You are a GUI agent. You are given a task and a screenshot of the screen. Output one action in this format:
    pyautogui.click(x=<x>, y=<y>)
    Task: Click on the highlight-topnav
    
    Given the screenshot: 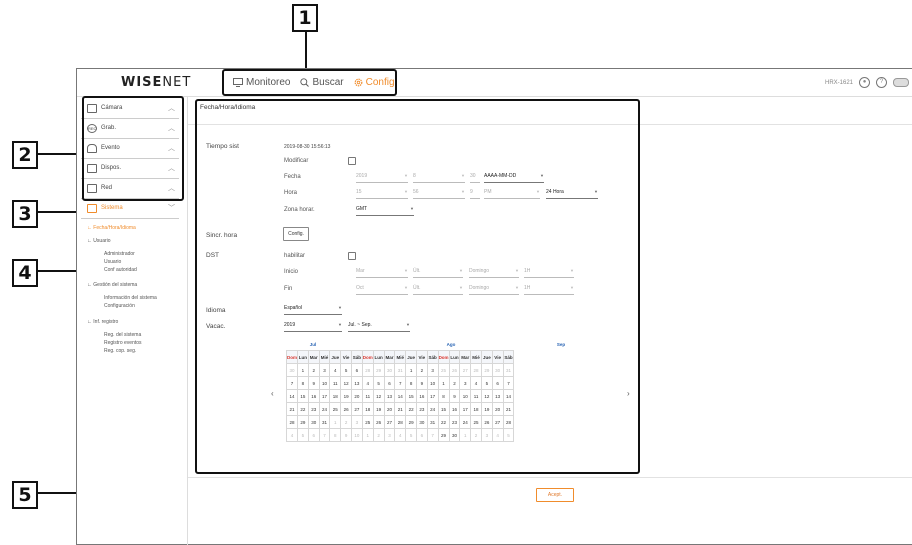 What is the action you would take?
    pyautogui.click(x=309, y=82)
    